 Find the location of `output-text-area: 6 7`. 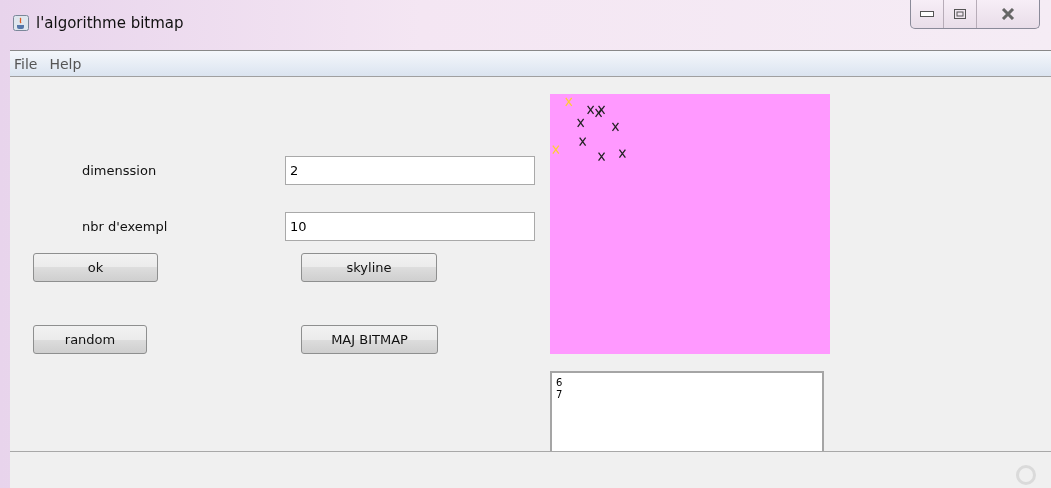

output-text-area: 6 7 is located at coordinates (687, 411).